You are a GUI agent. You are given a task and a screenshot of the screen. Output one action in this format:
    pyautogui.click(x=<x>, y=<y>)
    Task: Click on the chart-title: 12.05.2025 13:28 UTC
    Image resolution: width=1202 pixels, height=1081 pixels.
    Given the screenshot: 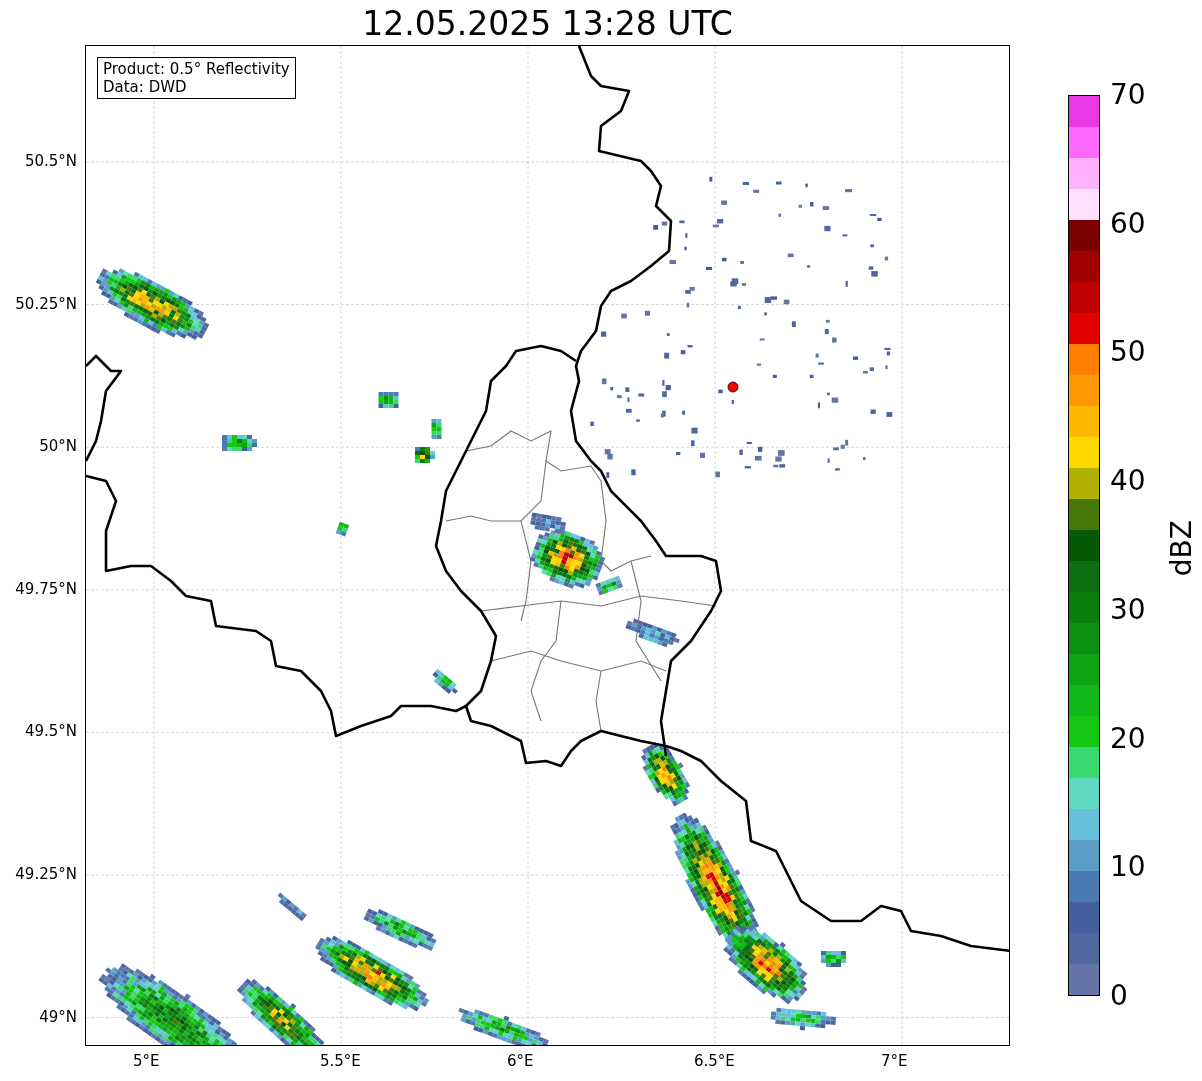 What is the action you would take?
    pyautogui.click(x=547, y=23)
    